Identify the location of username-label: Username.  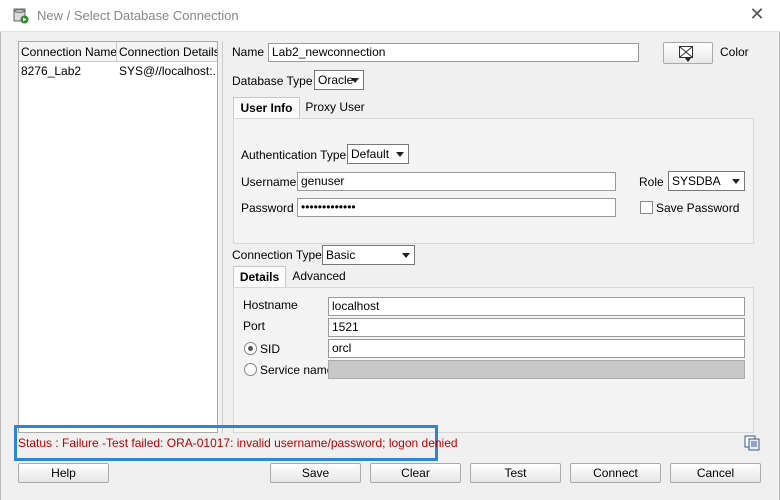
(269, 182).